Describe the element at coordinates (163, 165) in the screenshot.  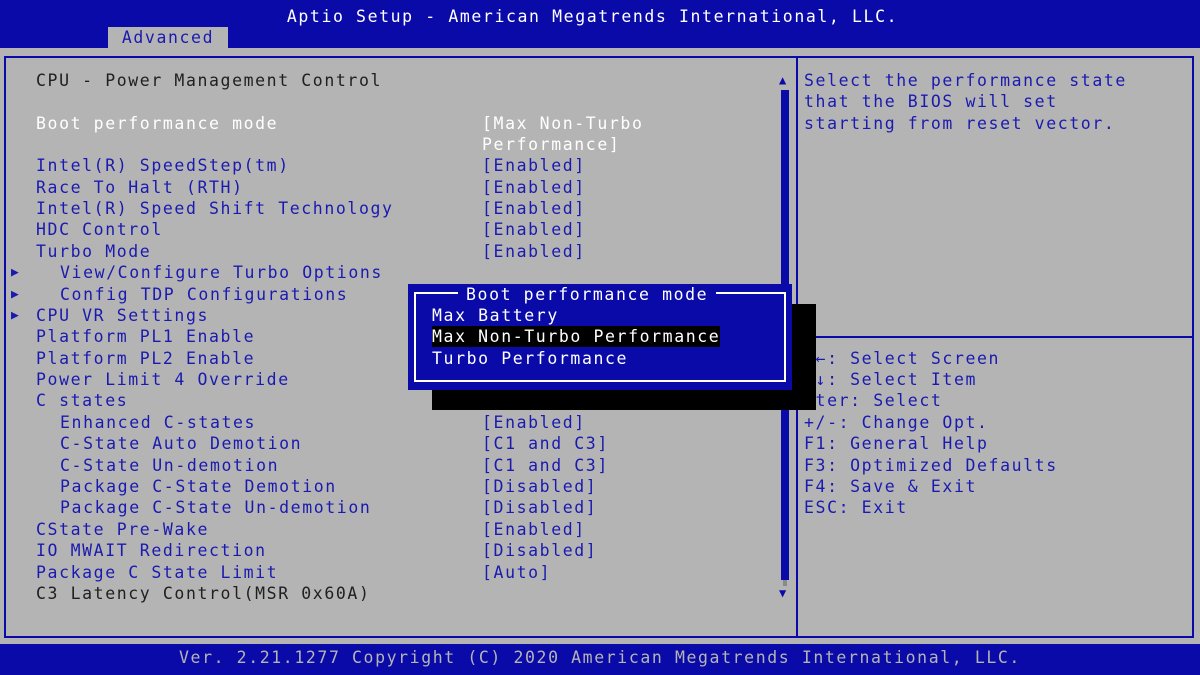
I see `setting-speedstep: Intel(R) SpeedStep(tm)` at that location.